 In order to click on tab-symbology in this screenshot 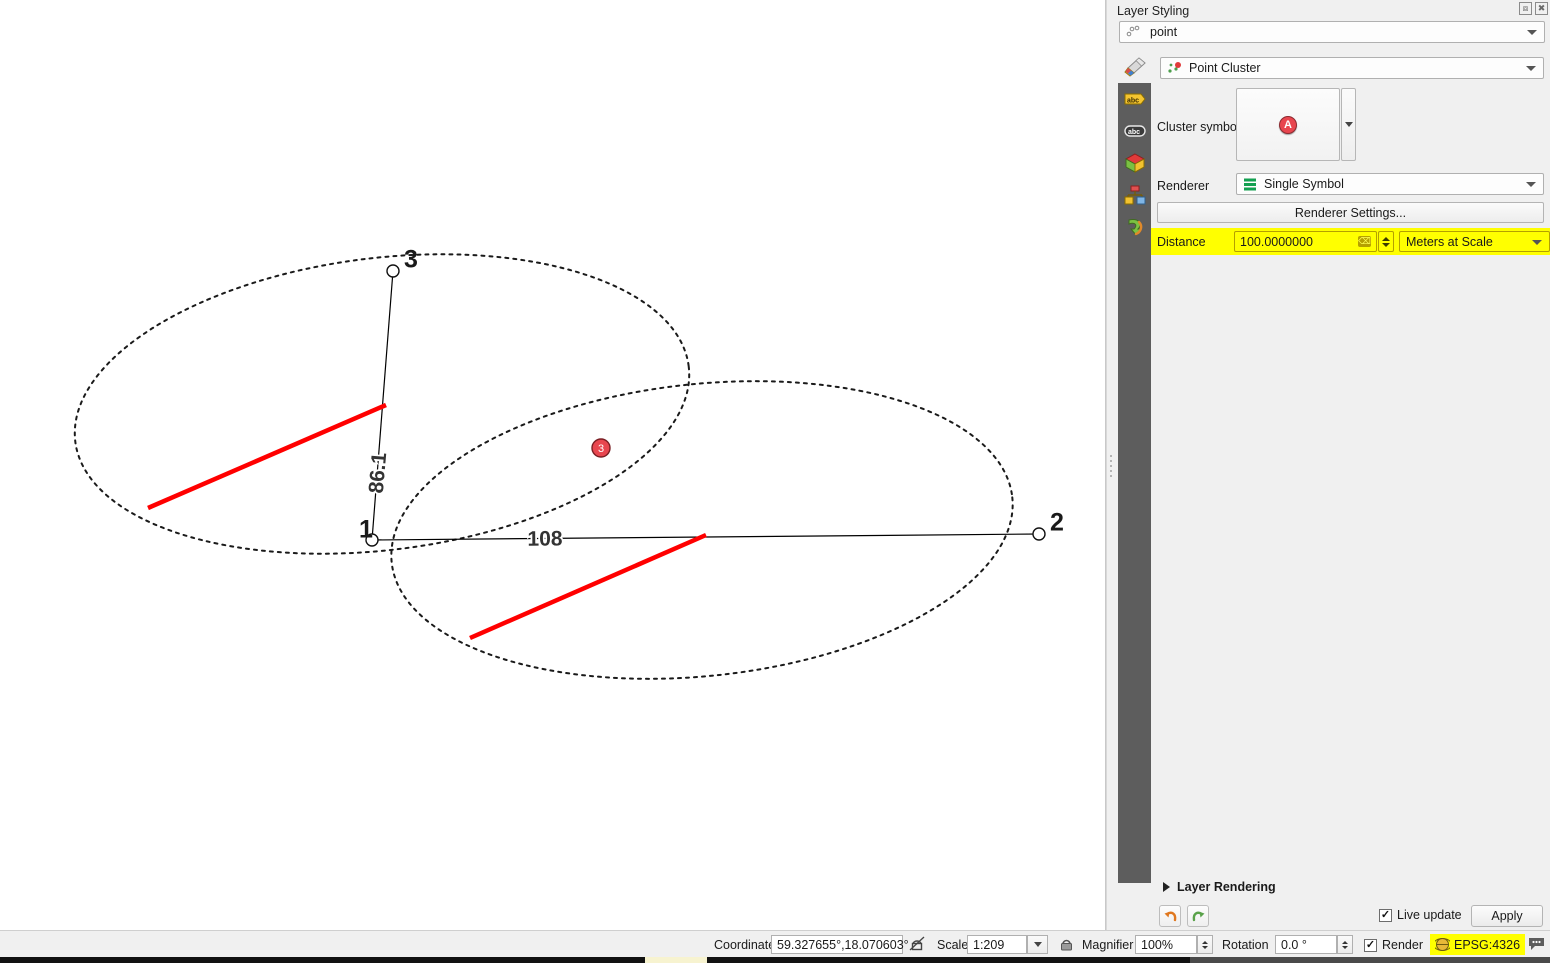, I will do `click(1135, 67)`.